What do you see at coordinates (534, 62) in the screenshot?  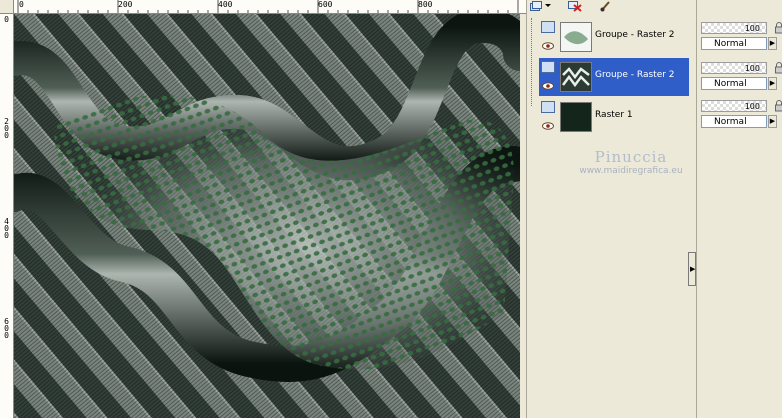 I see `group-tree-line` at bounding box center [534, 62].